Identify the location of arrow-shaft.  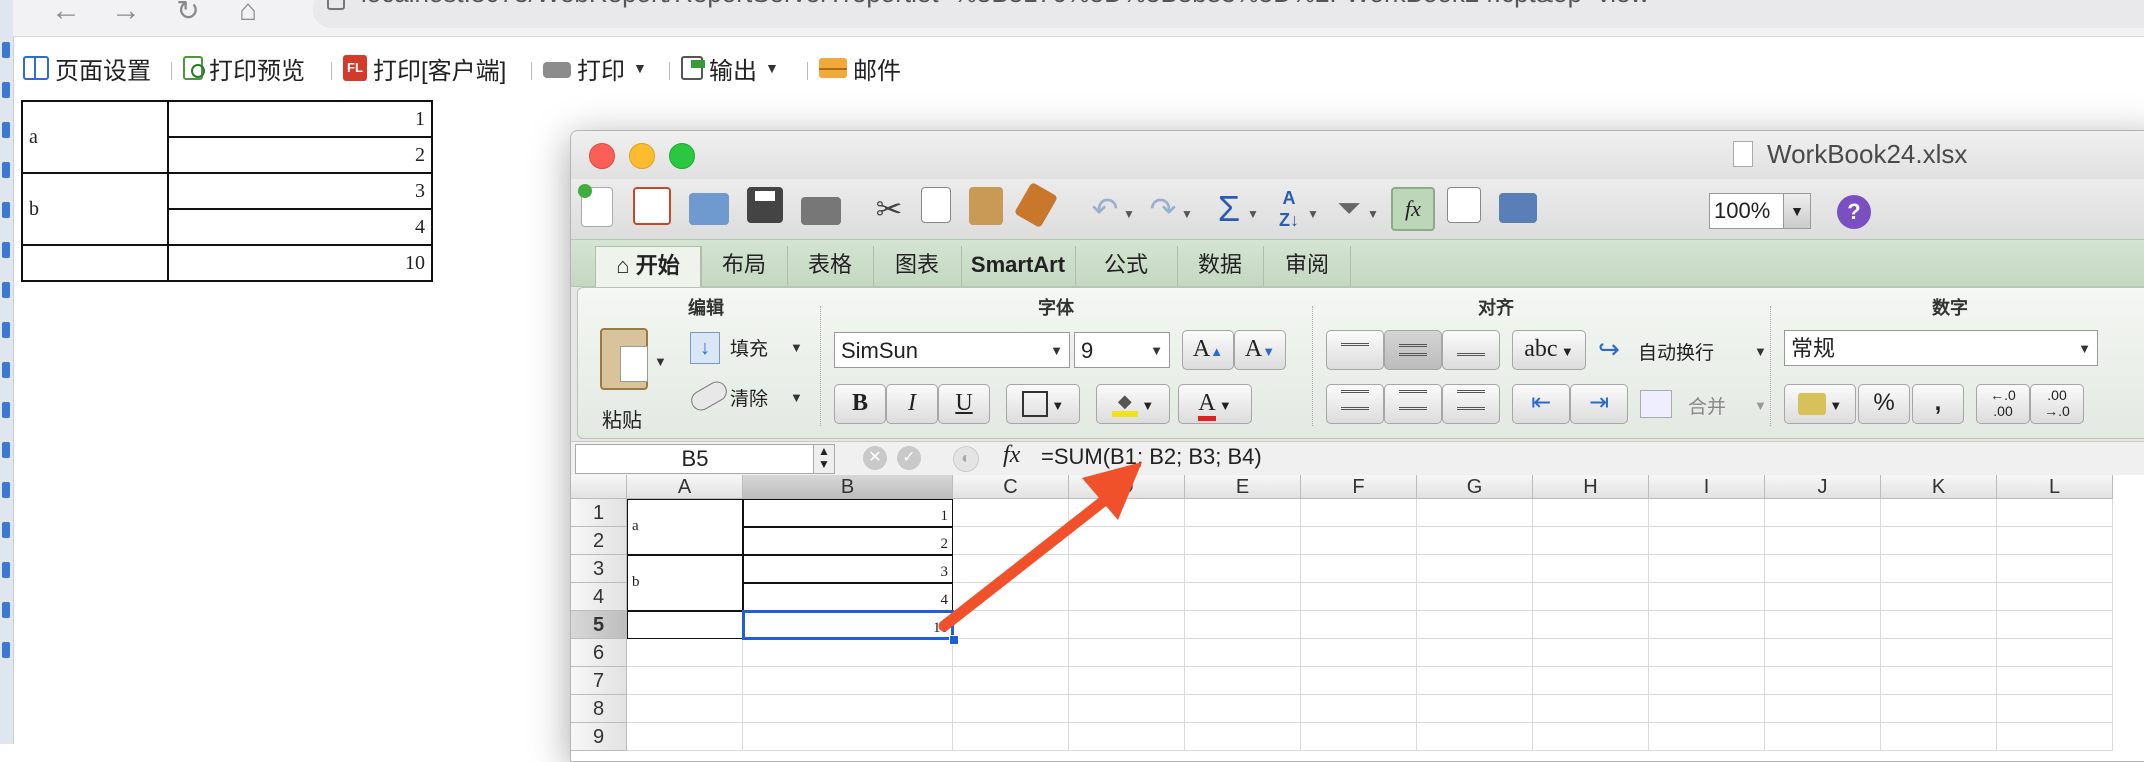
(1027, 561).